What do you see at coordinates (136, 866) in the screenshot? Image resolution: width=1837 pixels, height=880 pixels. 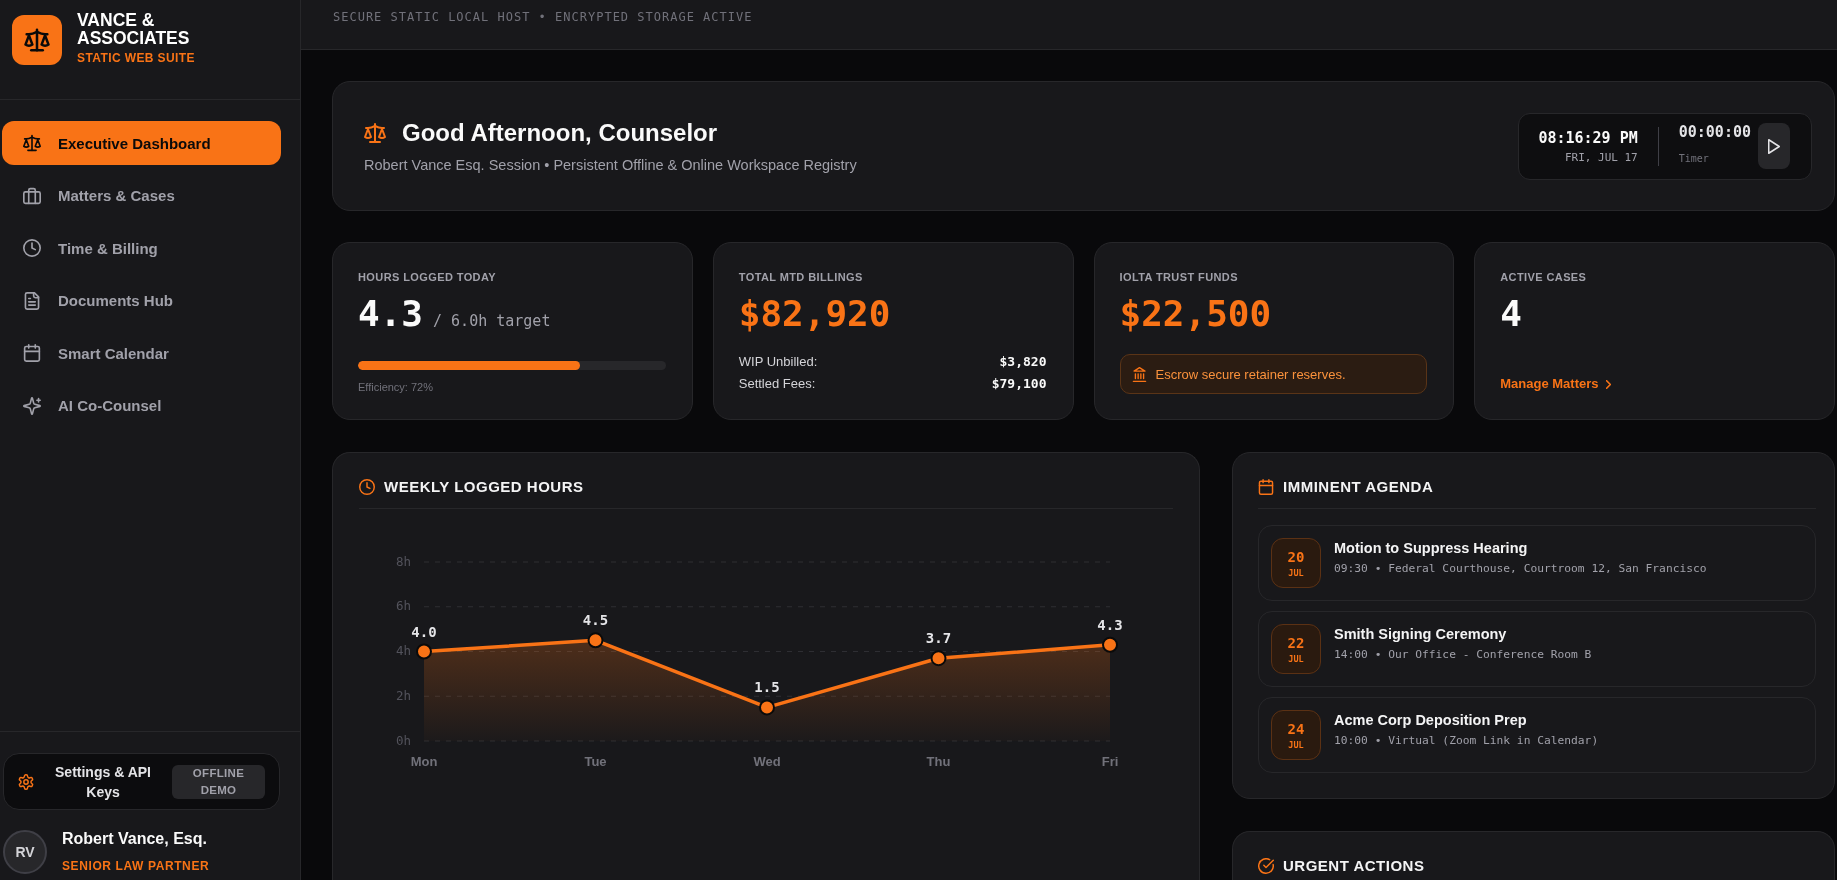 I see `user-role: SENIOR LAW PARTNER` at bounding box center [136, 866].